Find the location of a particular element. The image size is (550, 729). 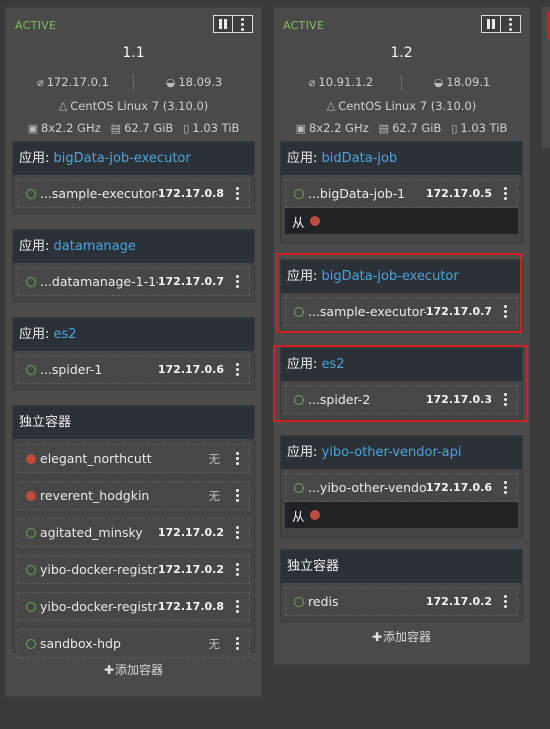

container-row: reverent_hodgkin 无 is located at coordinates (133, 495).